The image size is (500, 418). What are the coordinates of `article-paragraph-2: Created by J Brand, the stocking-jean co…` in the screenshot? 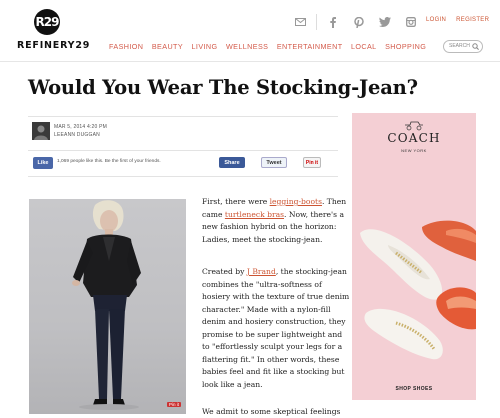 It's located at (276, 328).